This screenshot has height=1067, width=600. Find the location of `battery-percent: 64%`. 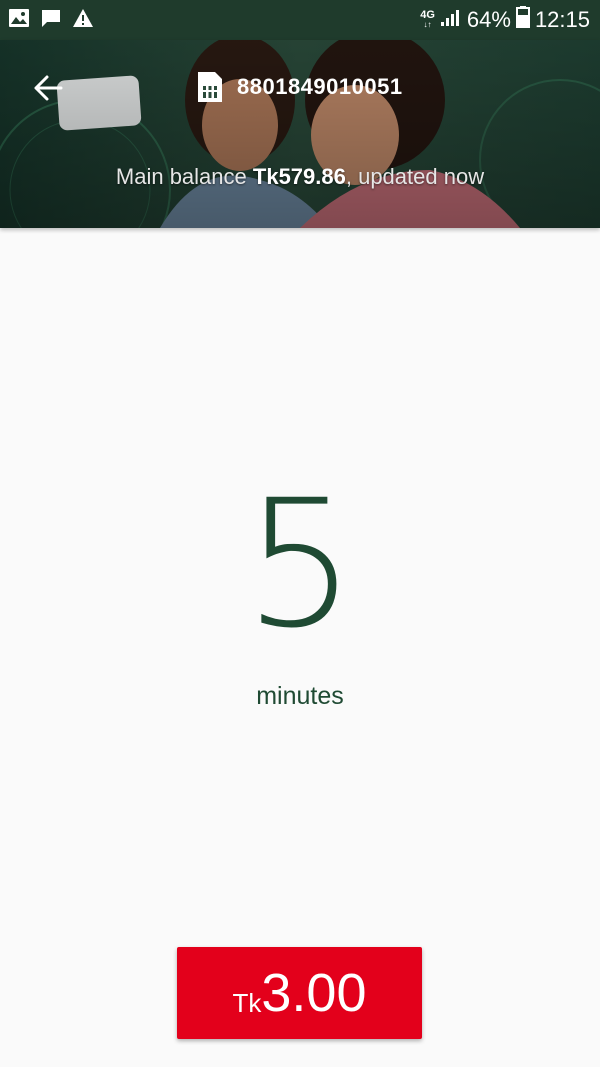

battery-percent: 64% is located at coordinates (488, 19).